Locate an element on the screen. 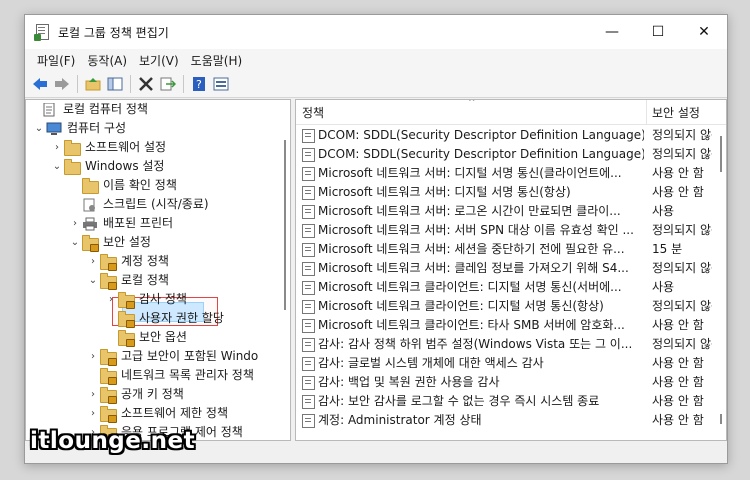  column-header-policy: 정책 is located at coordinates (313, 112).